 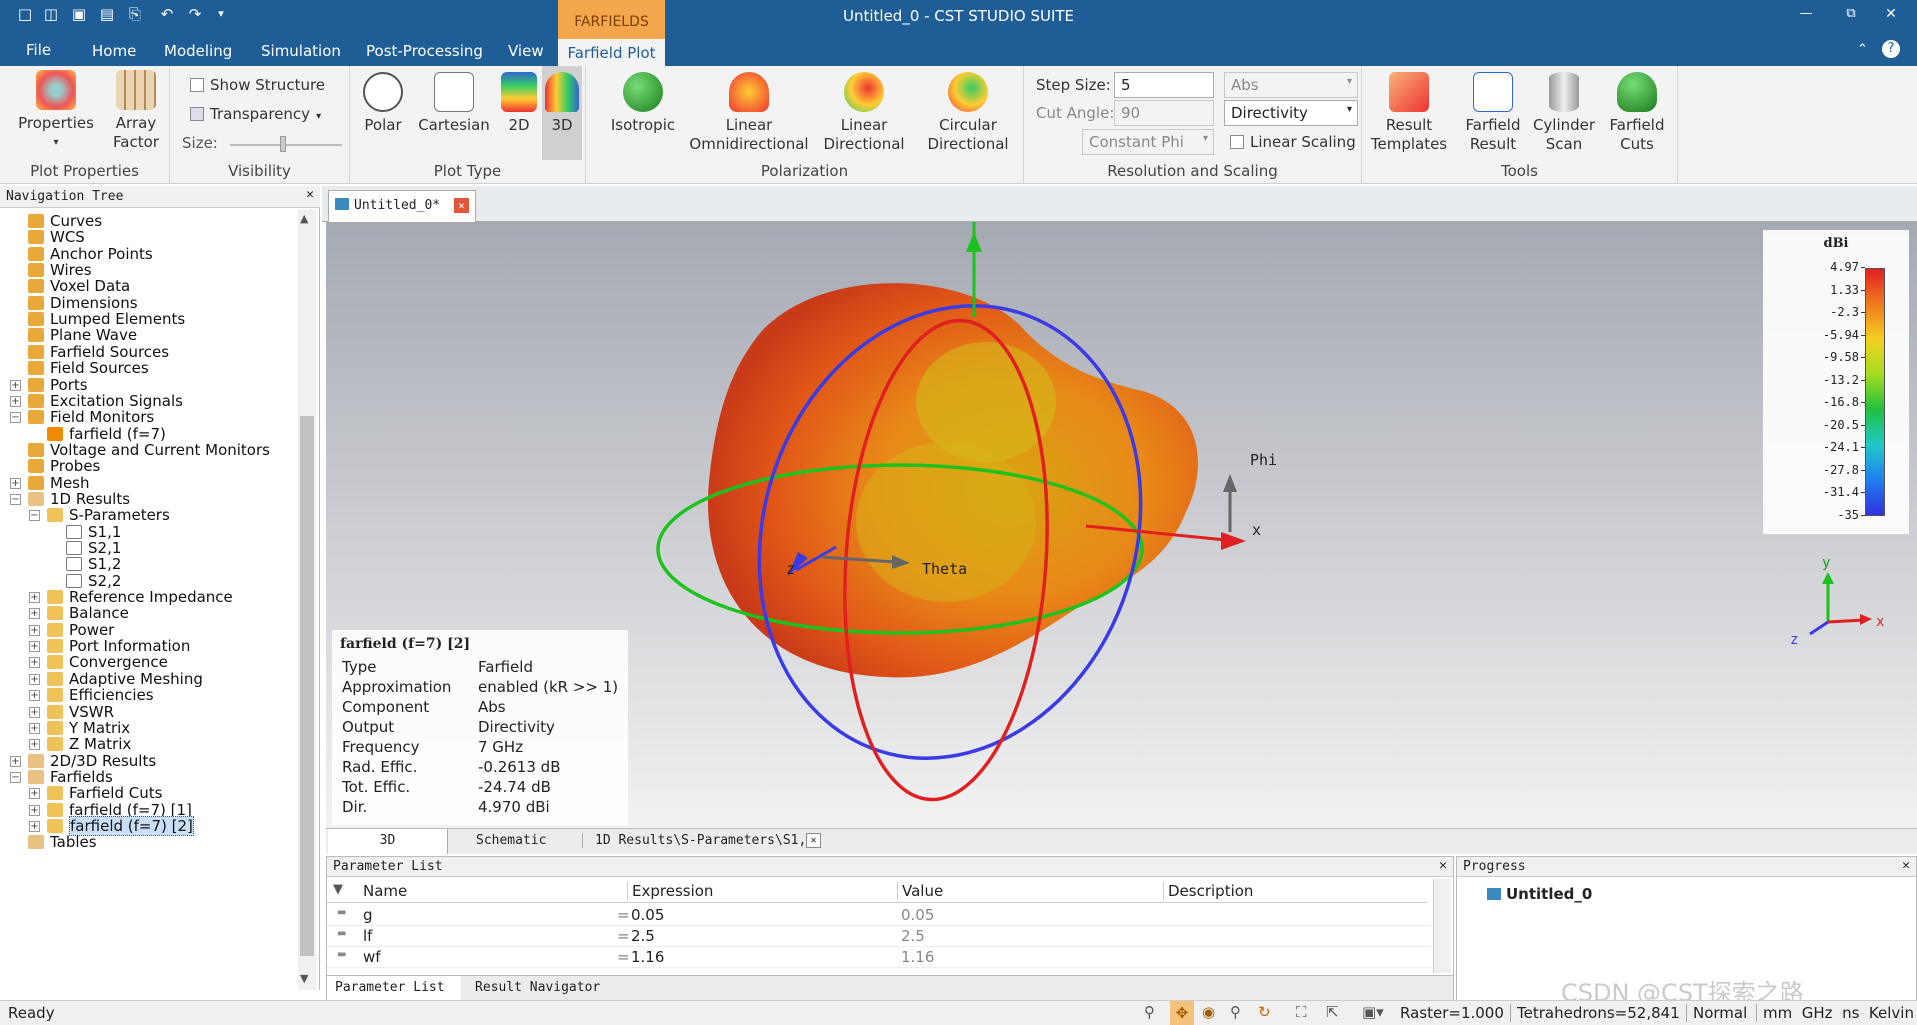 What do you see at coordinates (1208, 891) in the screenshot?
I see `column-description: Description` at bounding box center [1208, 891].